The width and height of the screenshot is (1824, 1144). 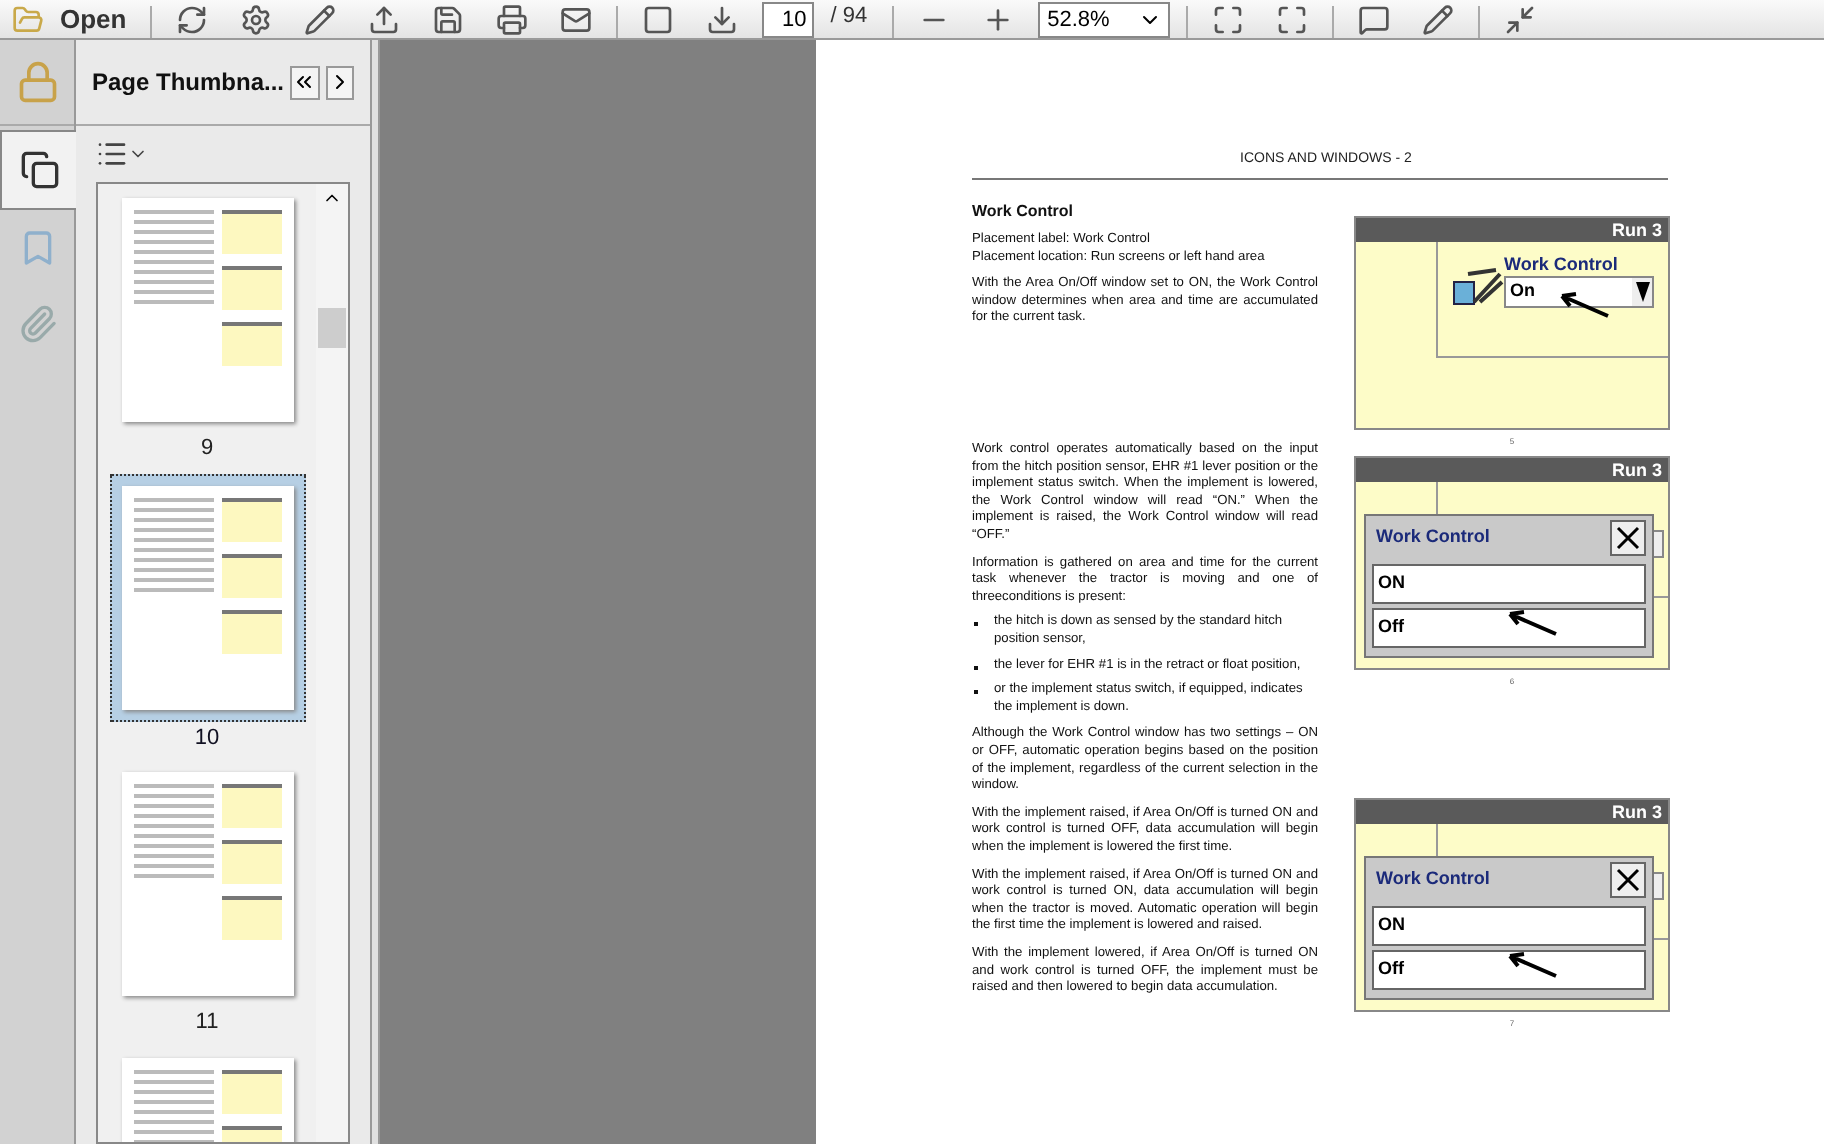 What do you see at coordinates (207, 449) in the screenshot?
I see `page-label: 9` at bounding box center [207, 449].